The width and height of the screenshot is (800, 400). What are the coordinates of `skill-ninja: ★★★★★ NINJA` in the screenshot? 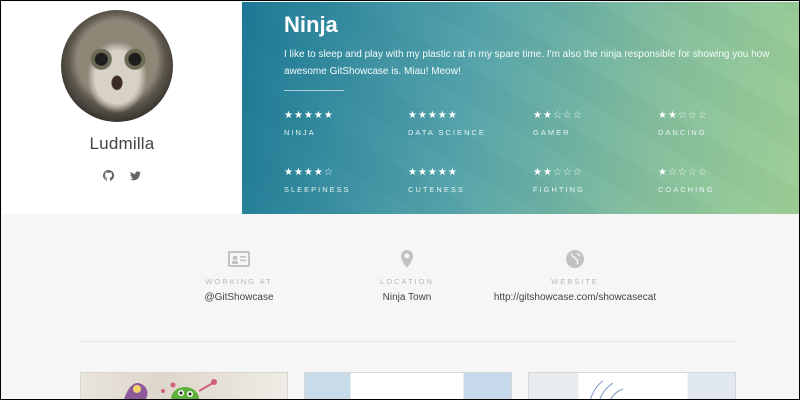 It's located at (344, 123).